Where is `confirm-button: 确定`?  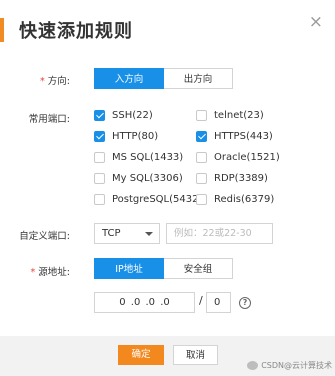
confirm-button: 确定 is located at coordinates (141, 355).